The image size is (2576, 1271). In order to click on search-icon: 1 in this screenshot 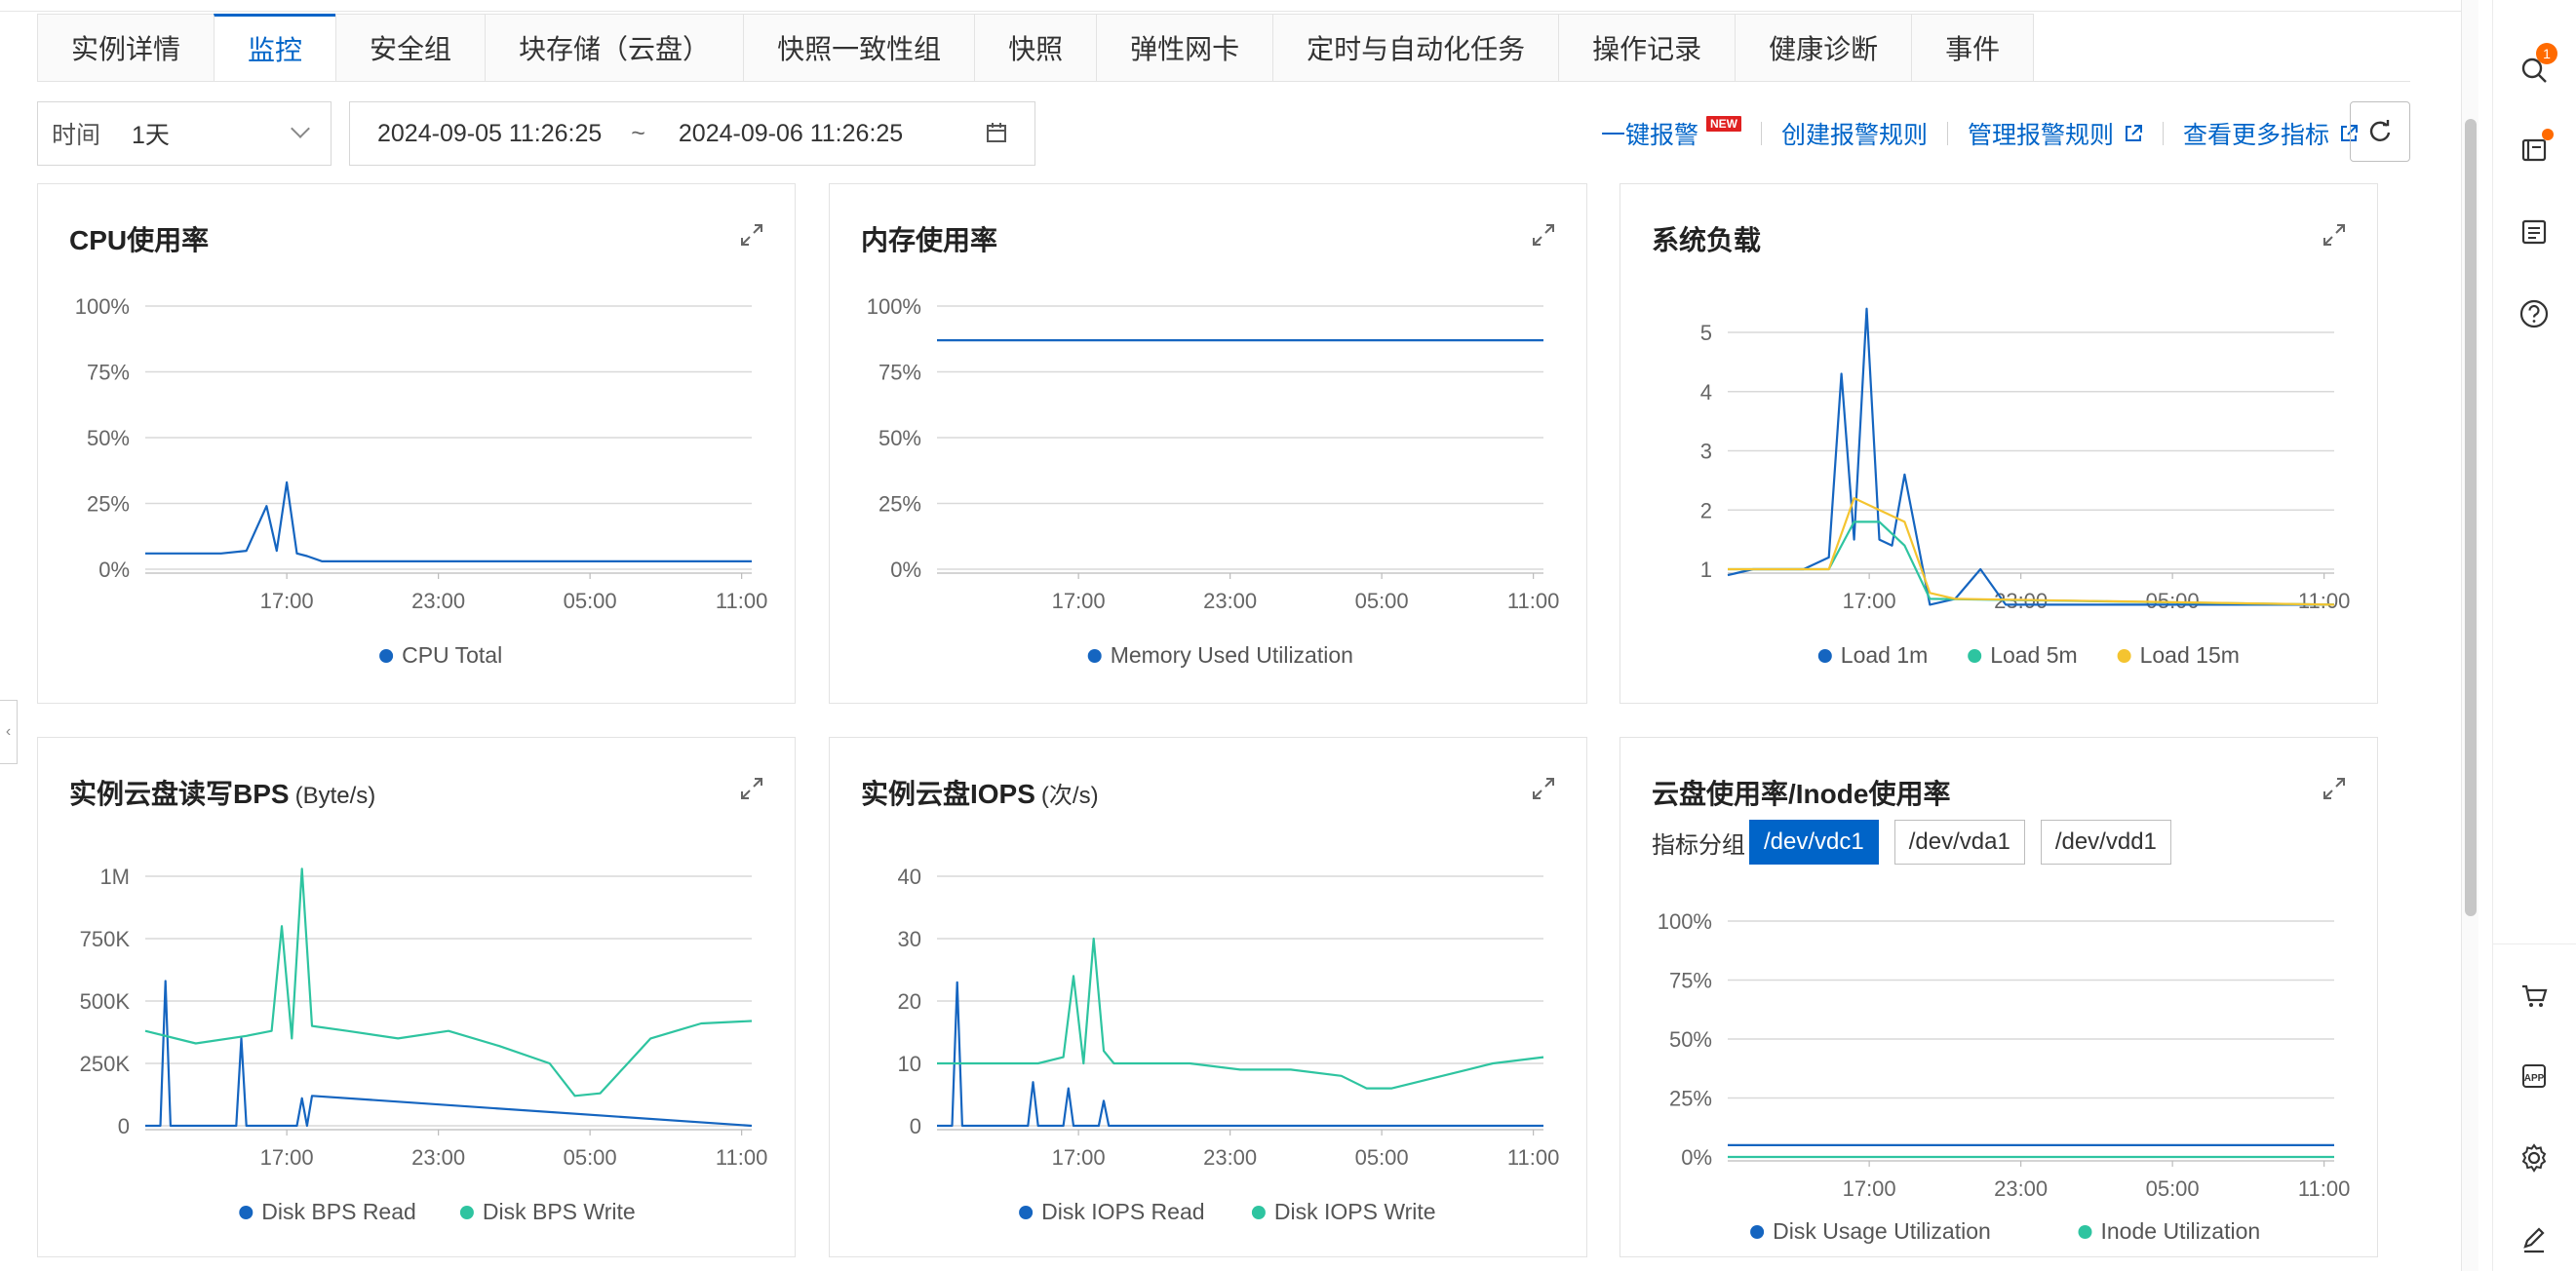, I will do `click(2534, 69)`.